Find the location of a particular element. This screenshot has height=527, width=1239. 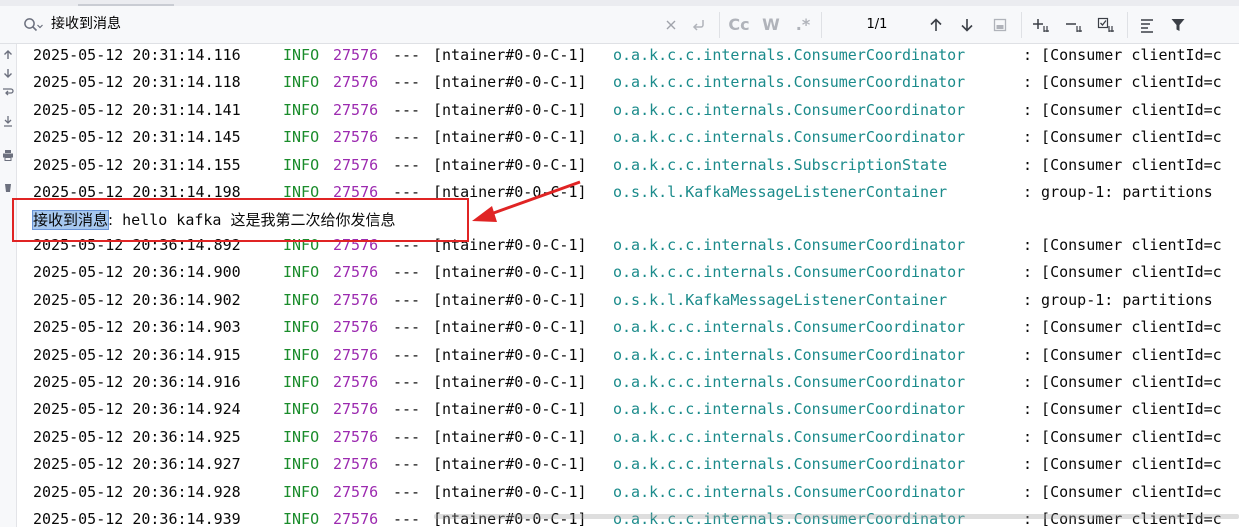

regex-button: .* is located at coordinates (803, 24).